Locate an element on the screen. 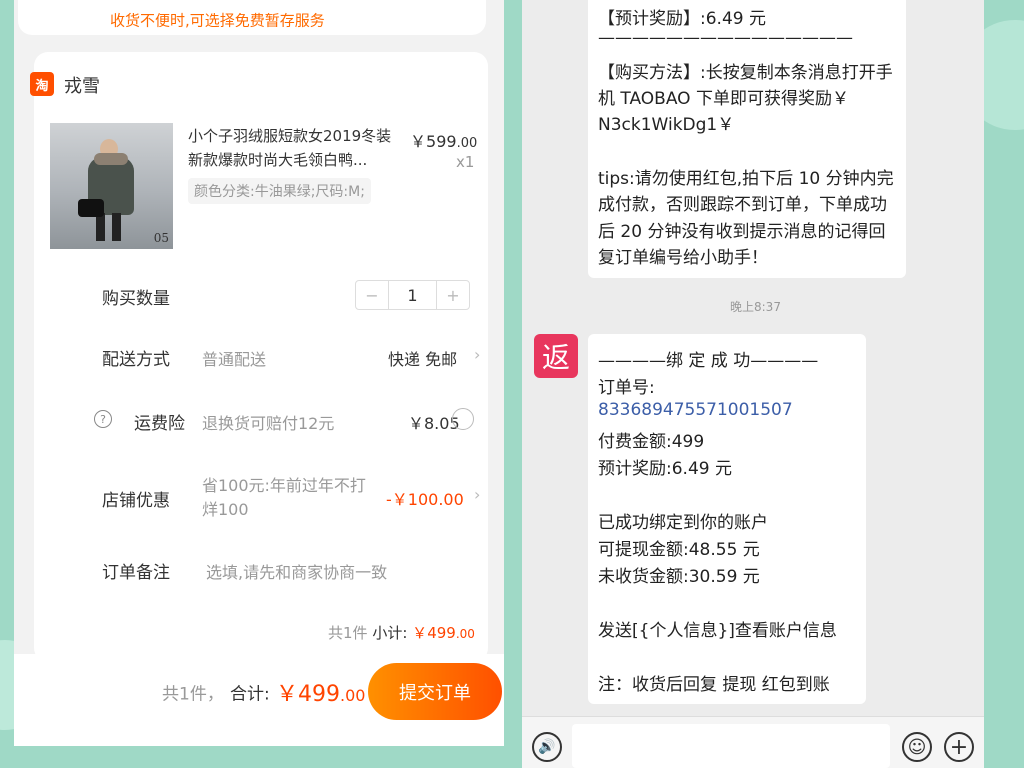 The height and width of the screenshot is (768, 1024). delivery-method: 快递 免邮 is located at coordinates (422, 358).